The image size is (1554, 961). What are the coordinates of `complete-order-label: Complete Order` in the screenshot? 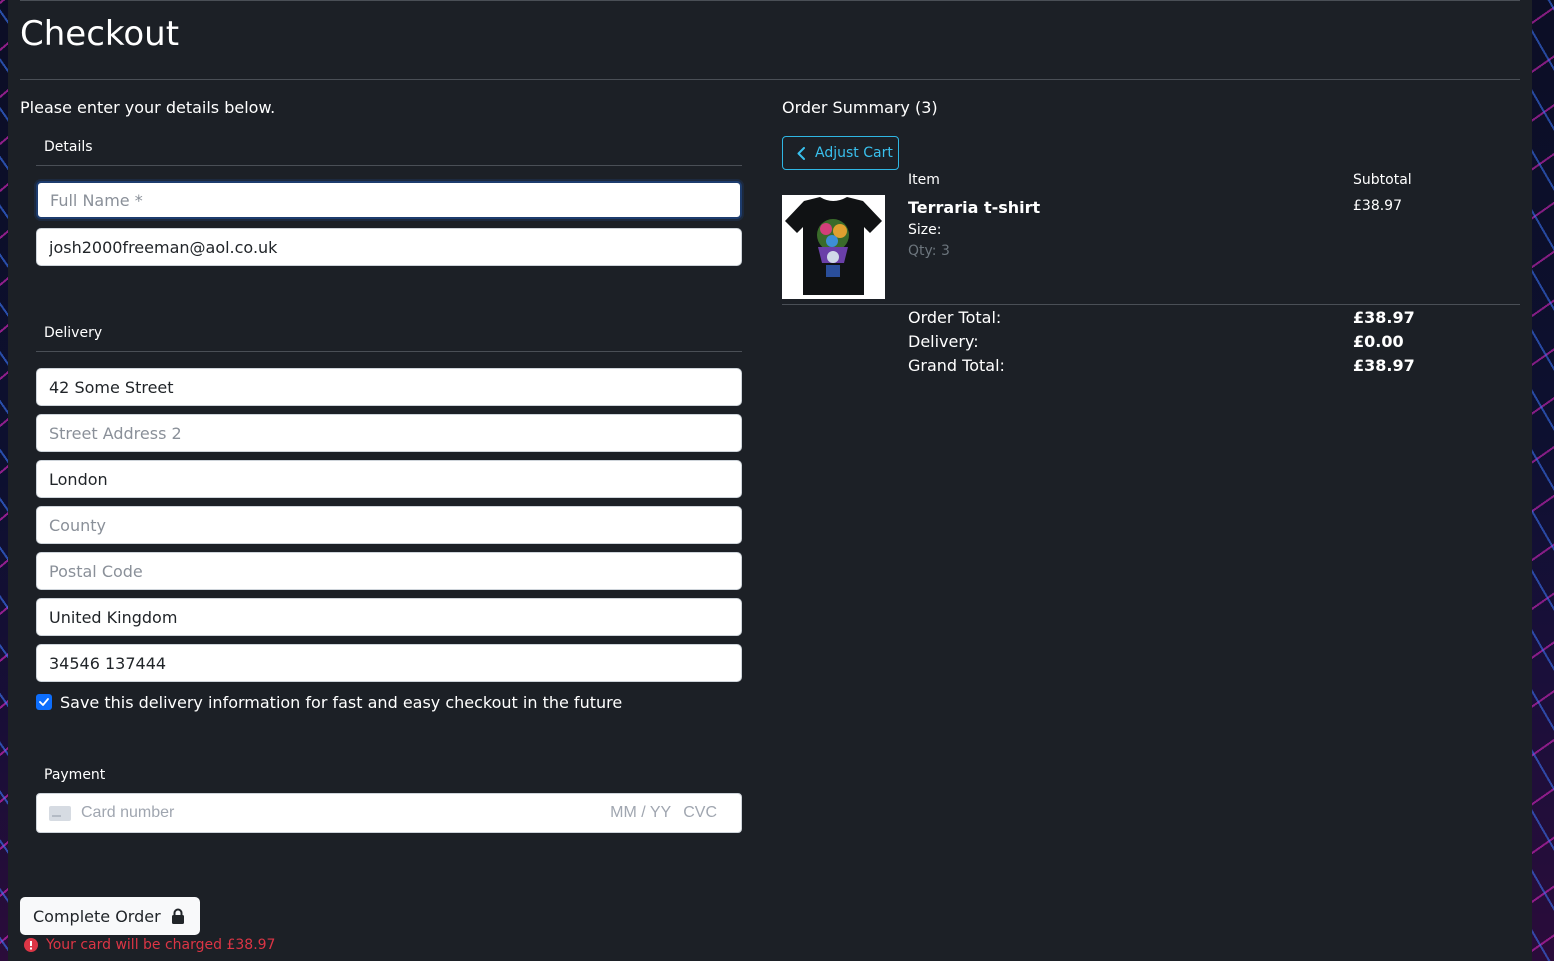 It's located at (97, 916).